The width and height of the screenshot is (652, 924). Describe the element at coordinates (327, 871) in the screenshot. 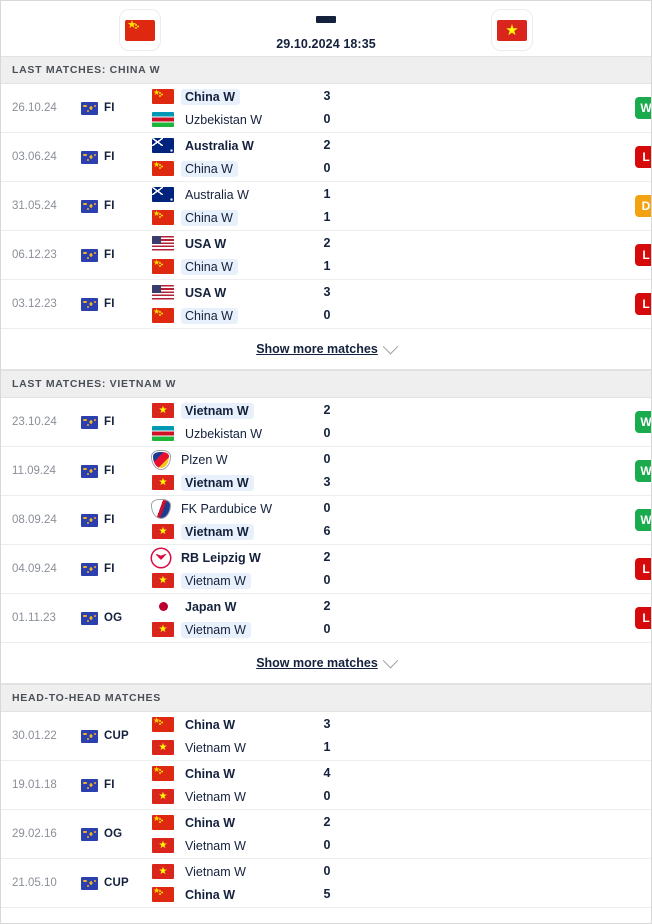

I see `home-score: 0` at that location.